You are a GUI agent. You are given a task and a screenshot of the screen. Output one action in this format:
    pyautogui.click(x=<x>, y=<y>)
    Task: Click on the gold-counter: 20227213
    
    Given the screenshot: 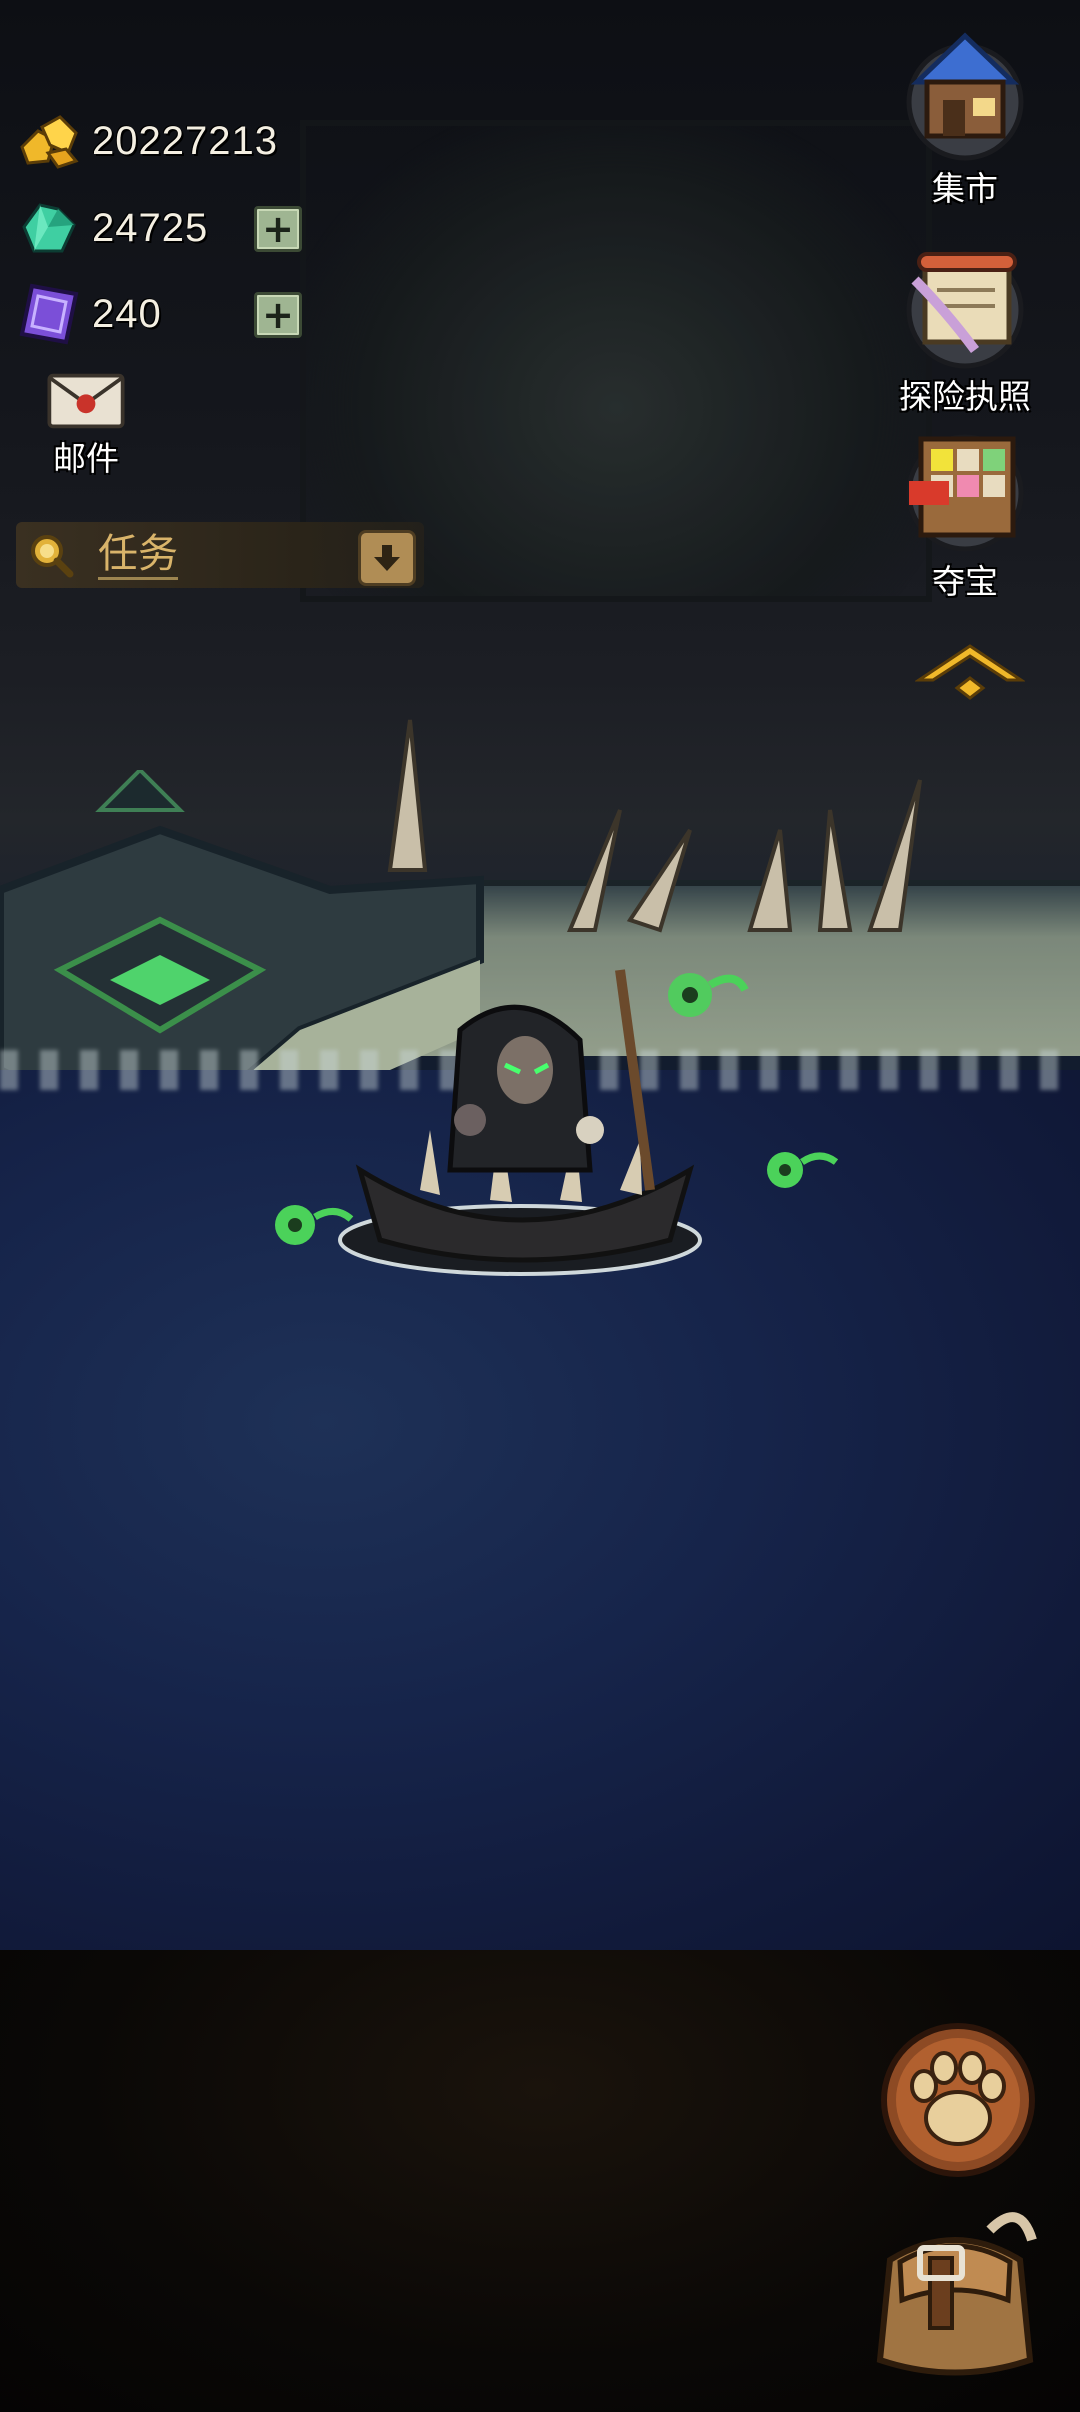 What is the action you would take?
    pyautogui.click(x=148, y=141)
    